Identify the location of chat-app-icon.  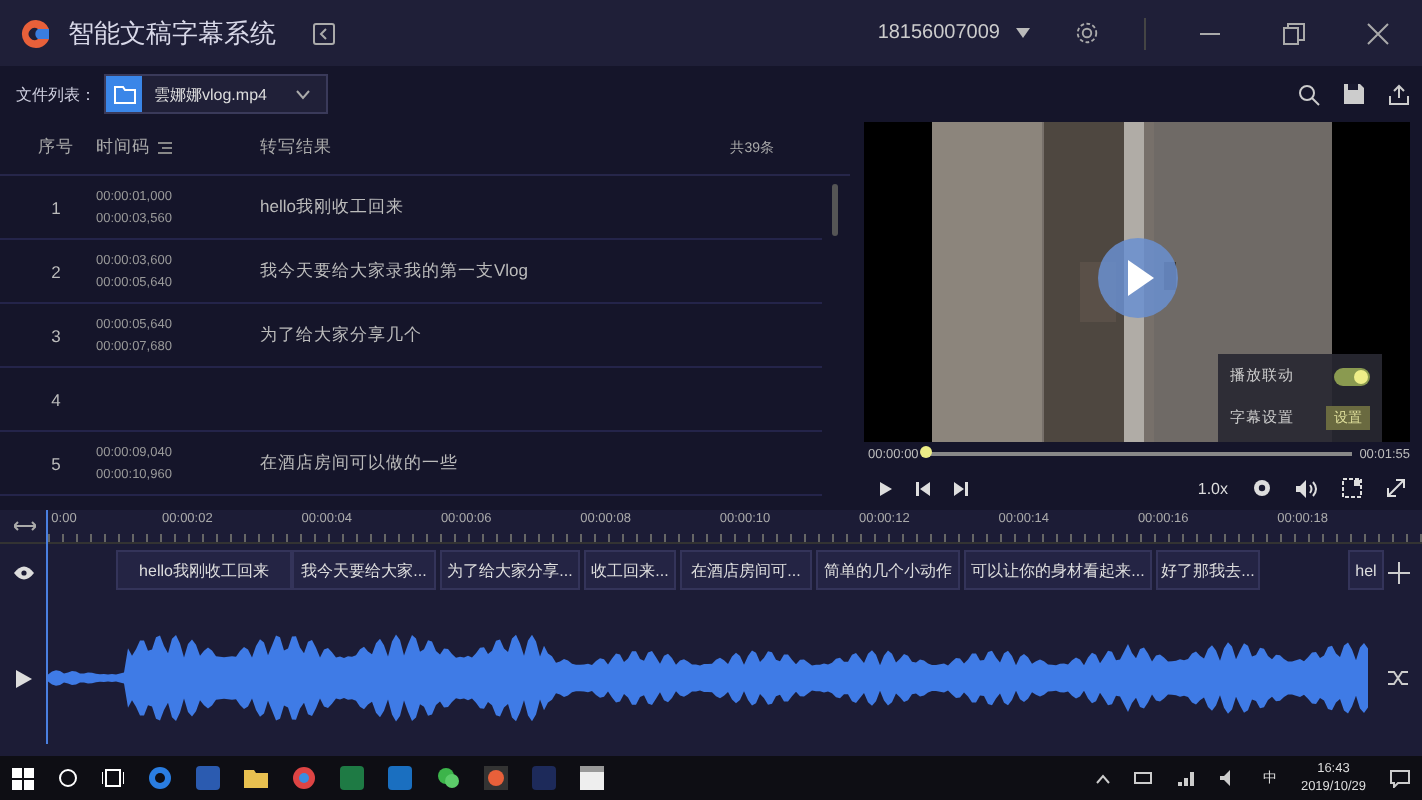
(448, 778).